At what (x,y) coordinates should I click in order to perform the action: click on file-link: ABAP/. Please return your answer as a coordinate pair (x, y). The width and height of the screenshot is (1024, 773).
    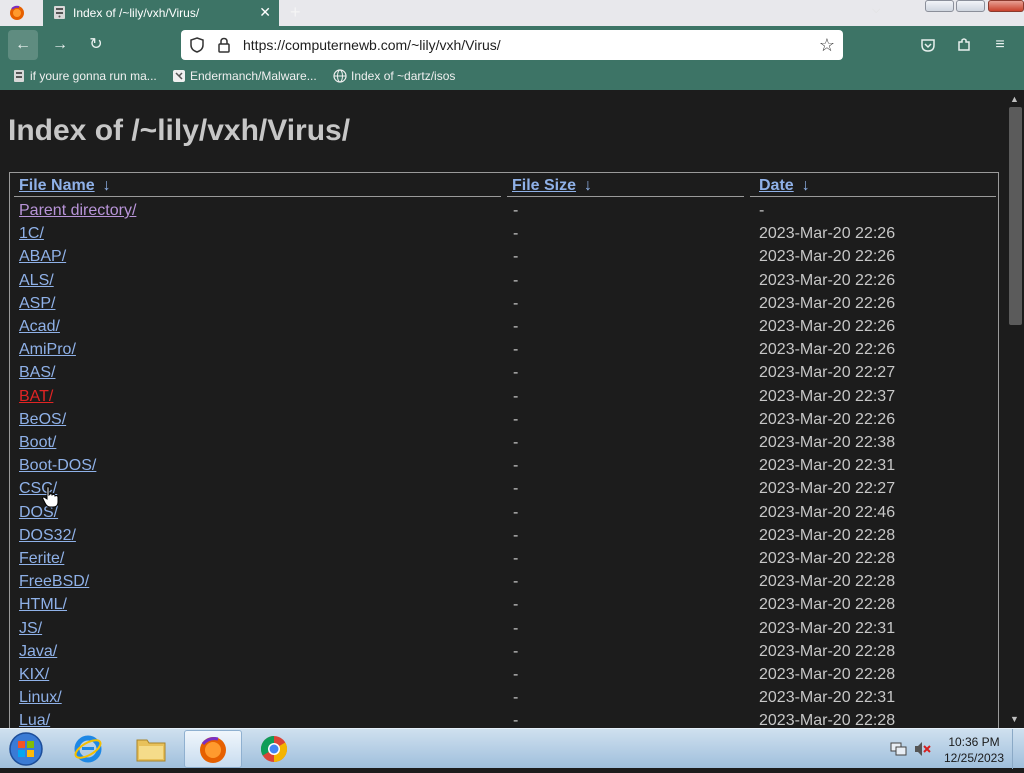
    Looking at the image, I should click on (42, 257).